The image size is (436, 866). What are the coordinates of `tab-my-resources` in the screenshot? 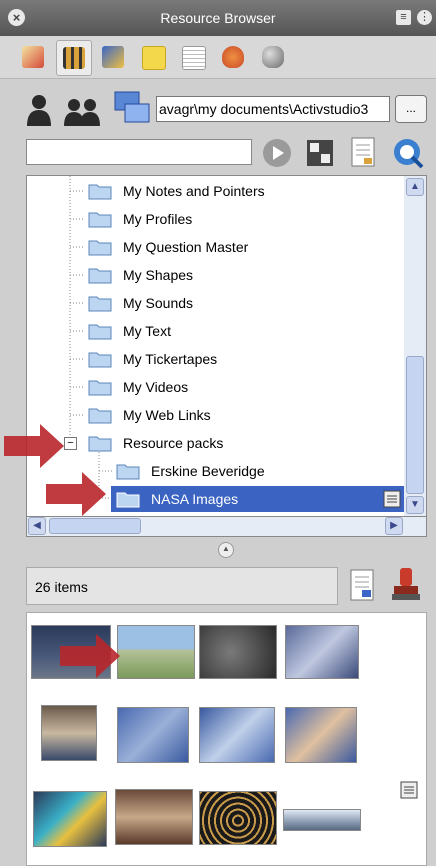 It's located at (33, 57).